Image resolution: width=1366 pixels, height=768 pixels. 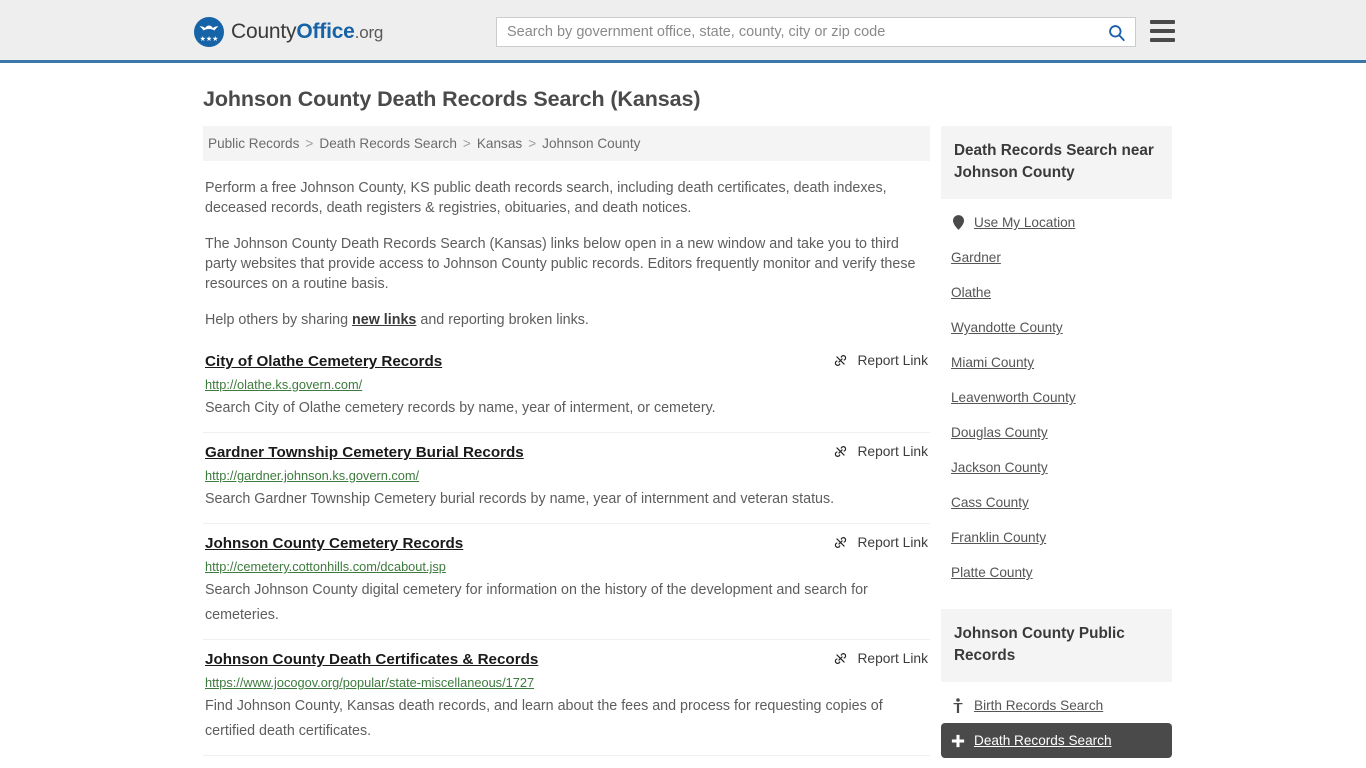 I want to click on map-pin-icon, so click(x=958, y=222).